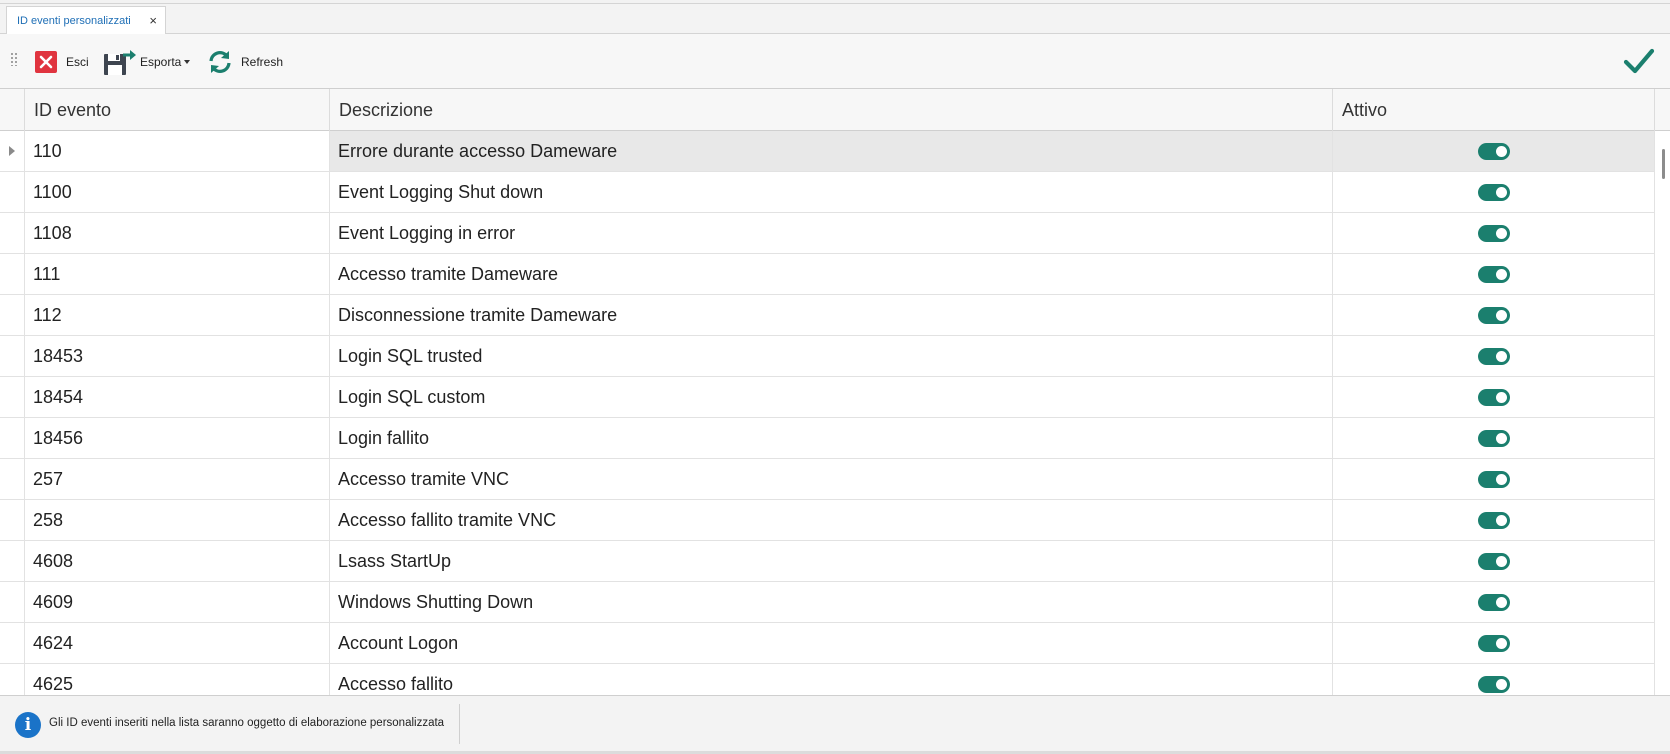 The height and width of the screenshot is (754, 1670). I want to click on column-header-description: Descrizione, so click(831, 110).